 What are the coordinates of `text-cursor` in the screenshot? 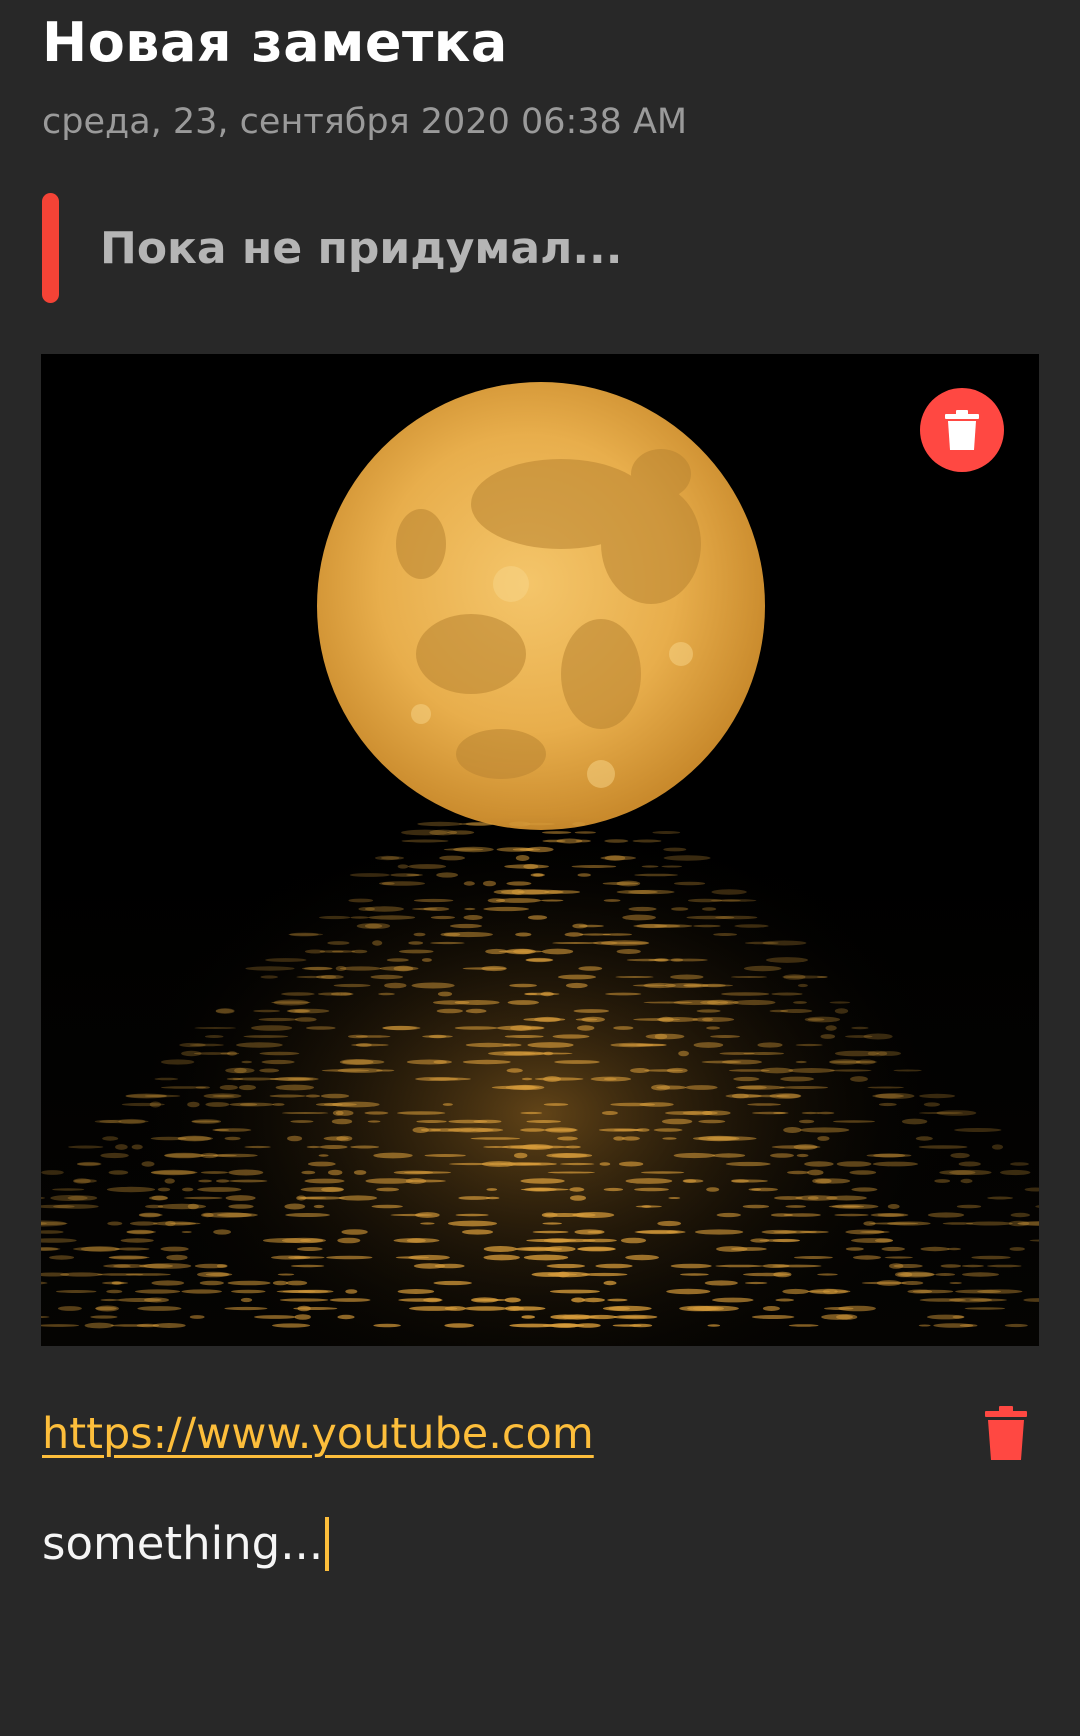 It's located at (327, 1544).